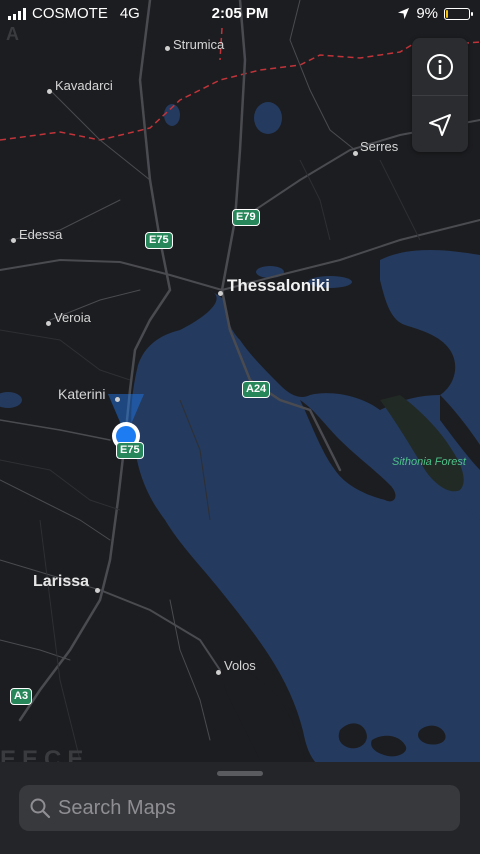  Describe the element at coordinates (220, 293) in the screenshot. I see `city-dot-thessaloniki` at that location.